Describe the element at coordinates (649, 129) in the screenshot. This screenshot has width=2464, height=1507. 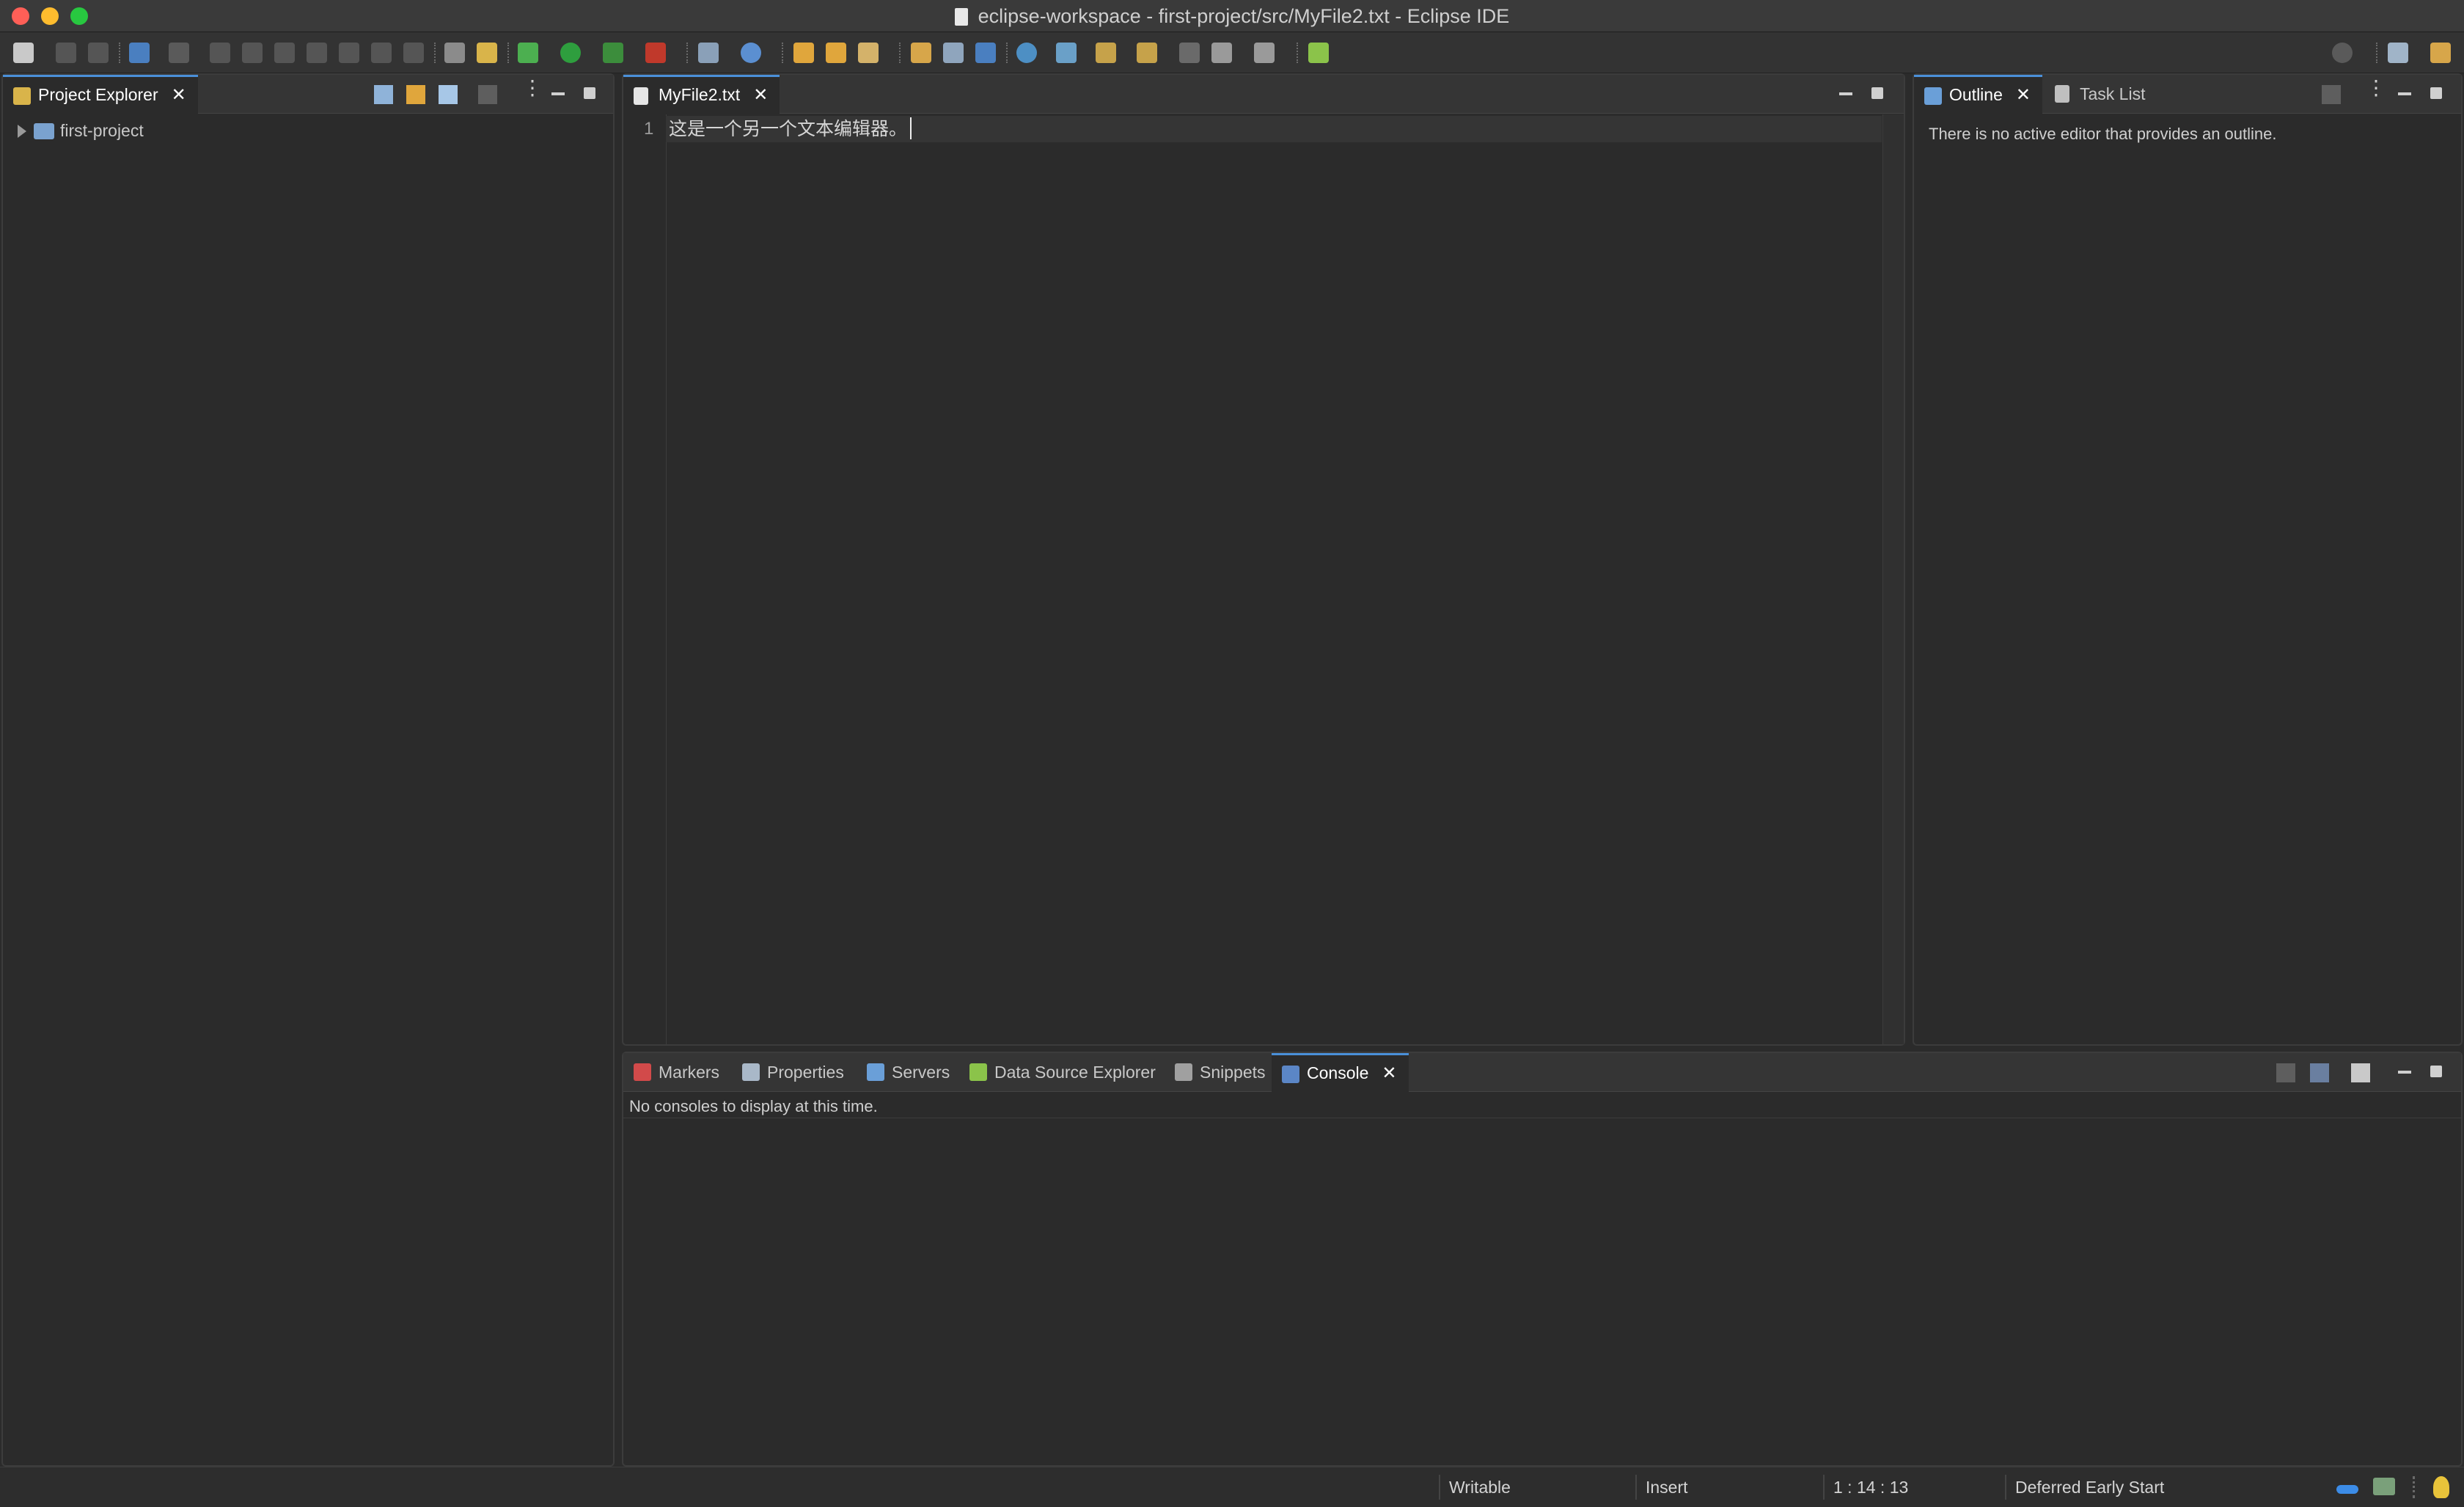
I see `line-number: 1` at that location.